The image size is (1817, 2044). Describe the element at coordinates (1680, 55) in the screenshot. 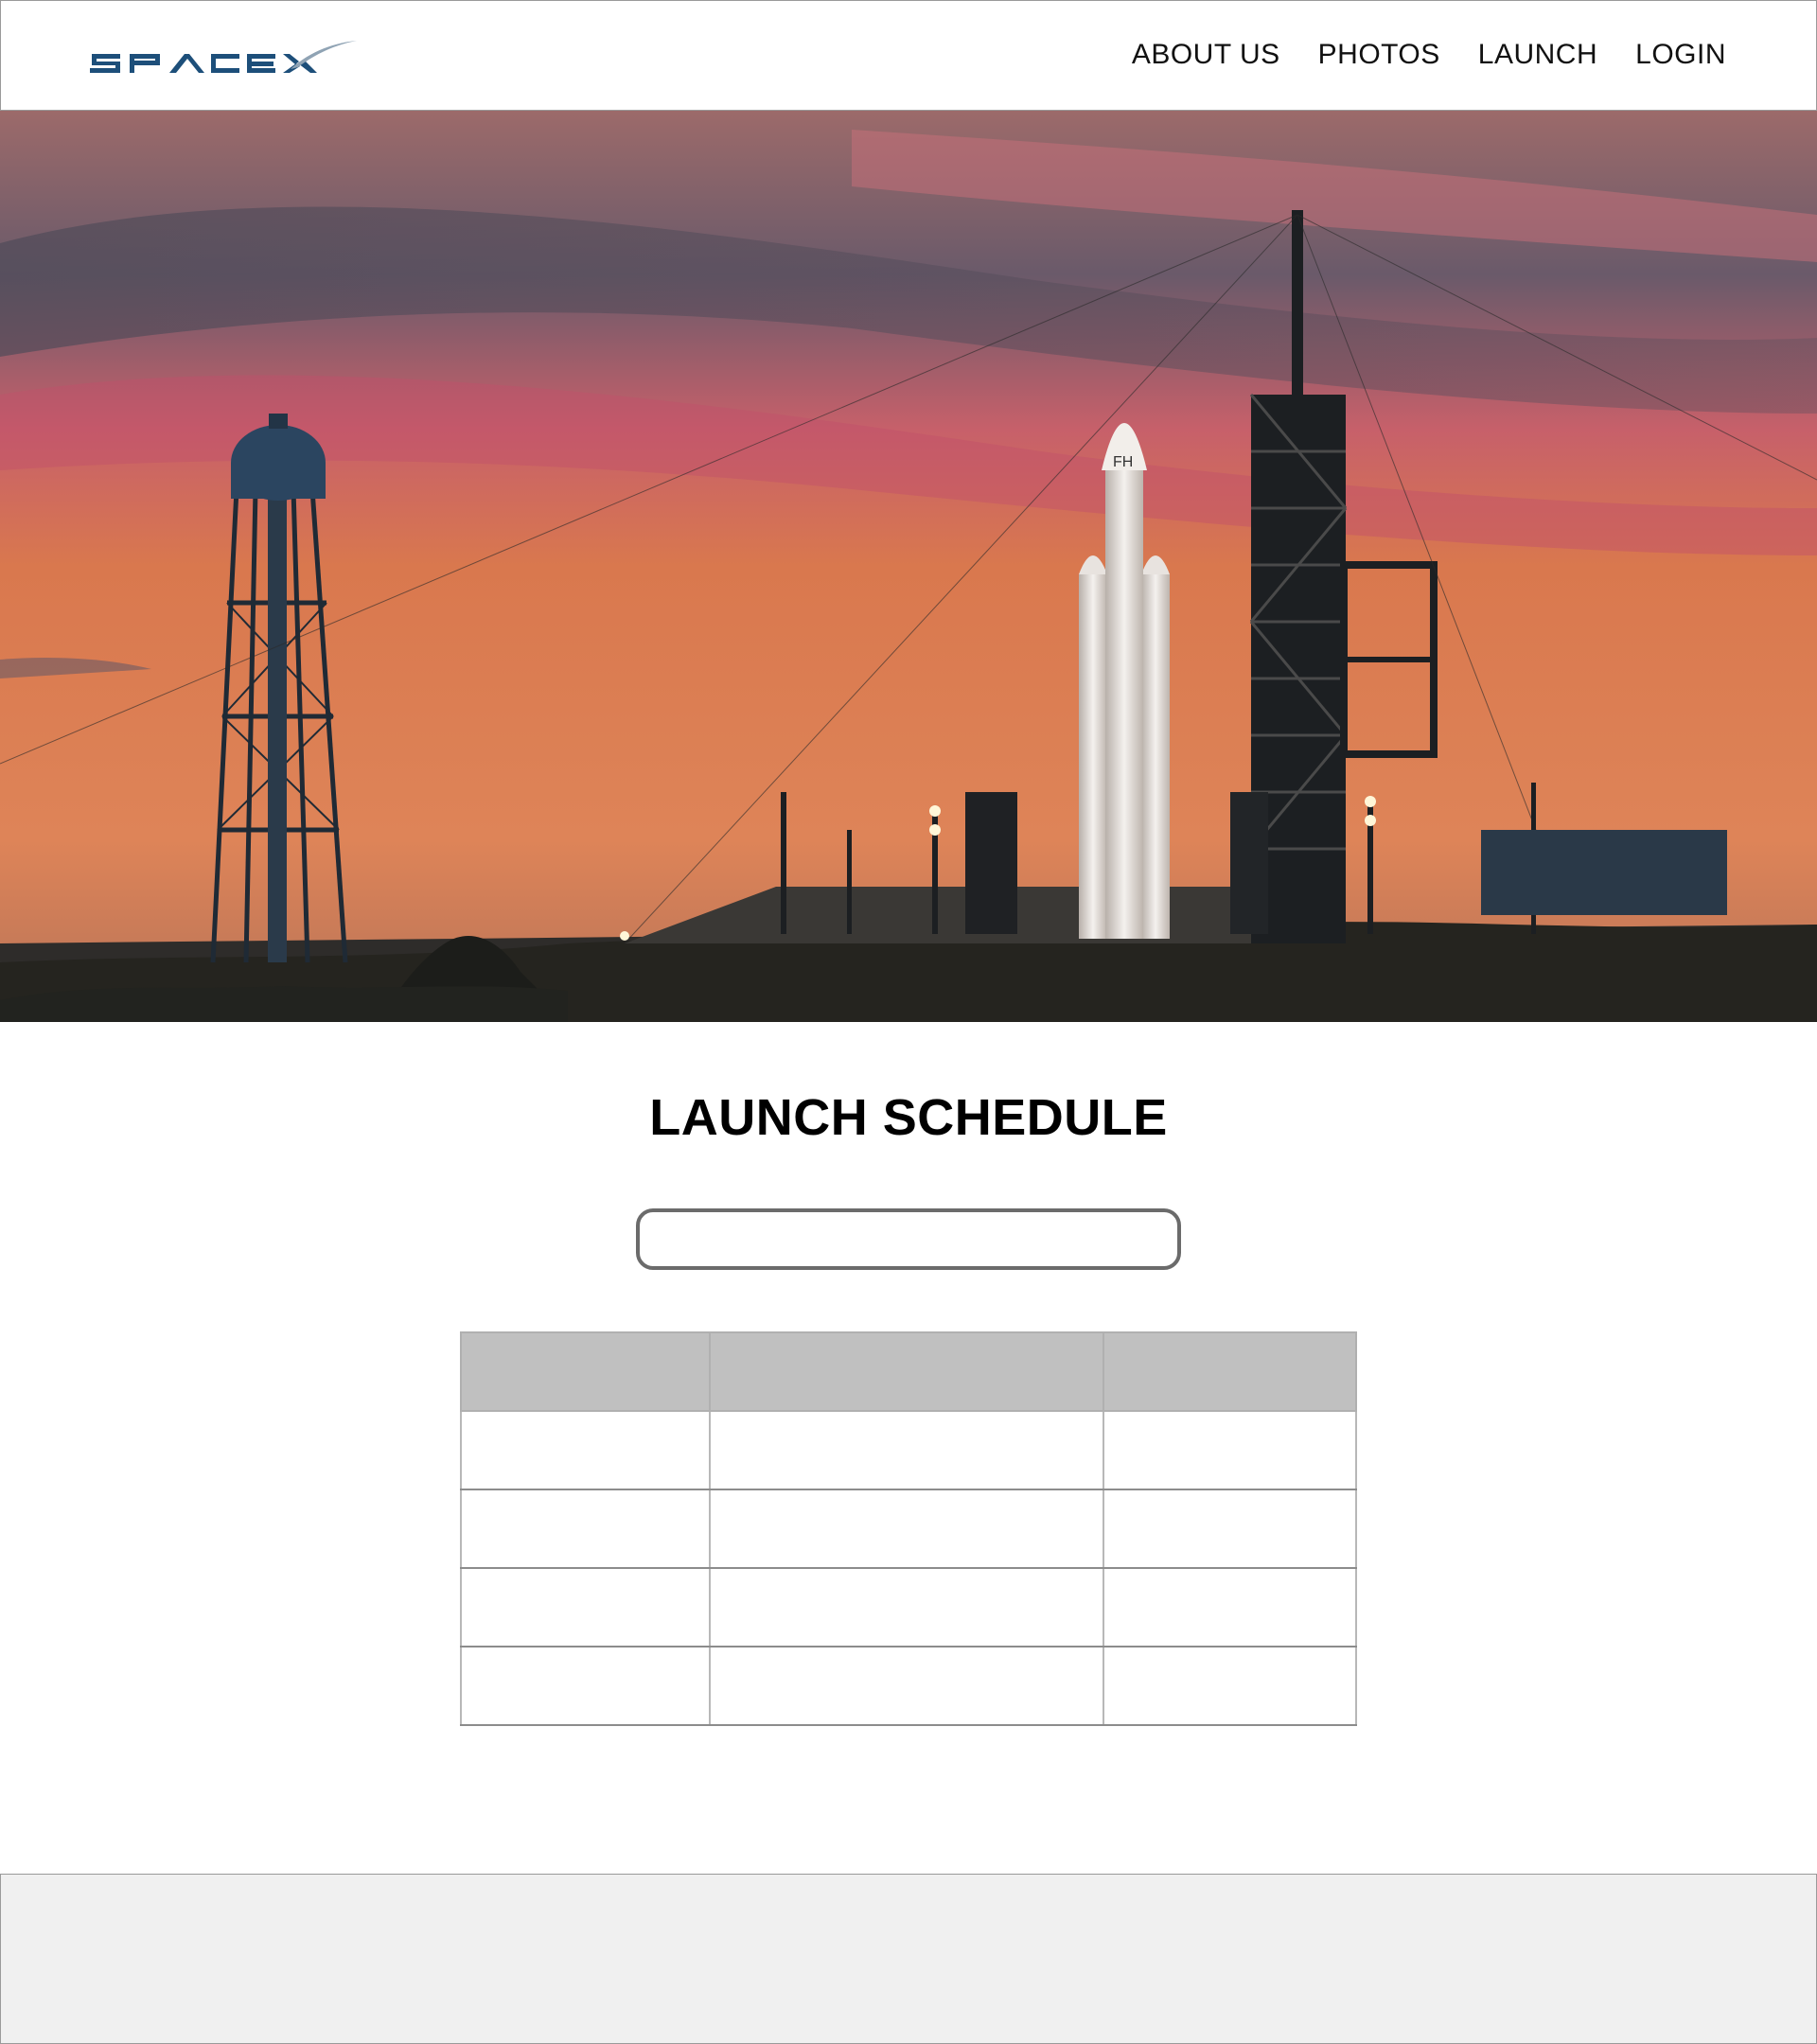

I see `nav-login: LOGIN` at that location.